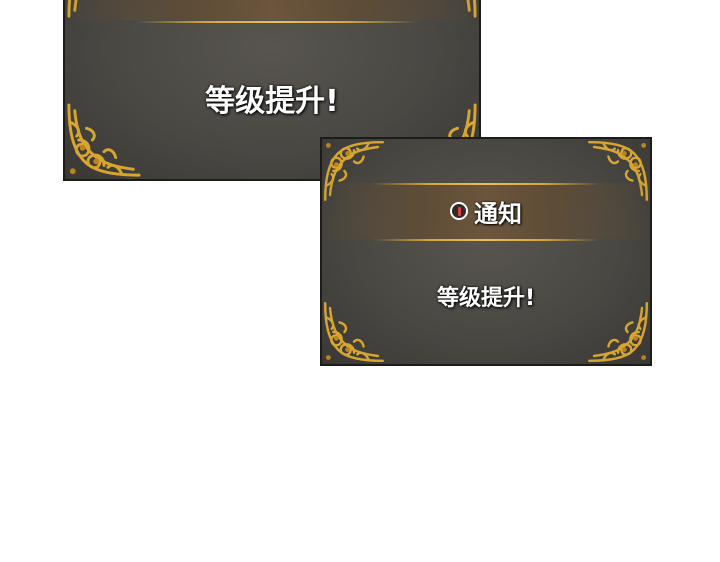  Describe the element at coordinates (498, 213) in the screenshot. I see `panel-title-text: 通知` at that location.